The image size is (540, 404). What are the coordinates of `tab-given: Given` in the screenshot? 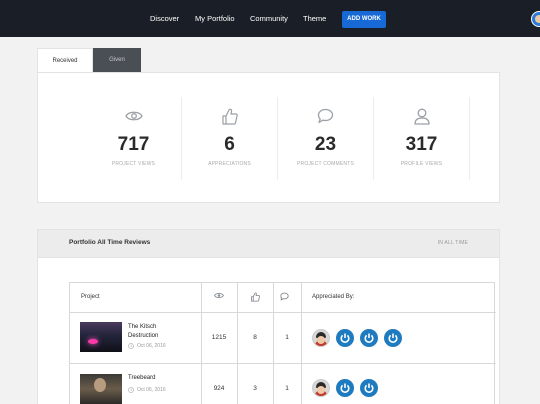 It's located at (117, 60).